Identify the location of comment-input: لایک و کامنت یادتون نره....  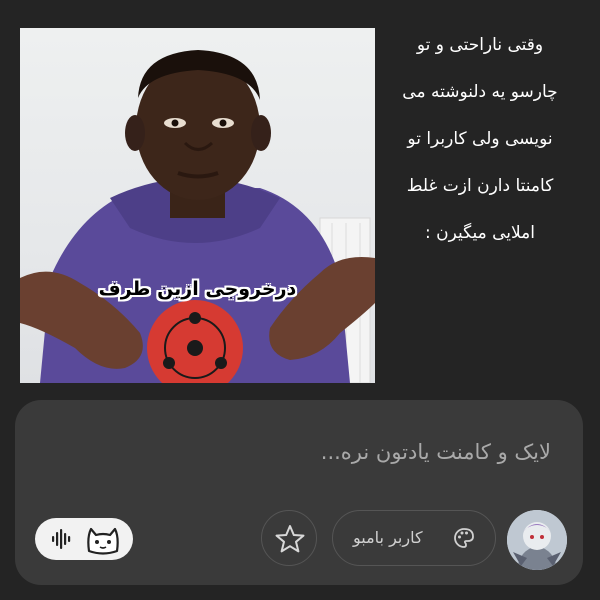
(436, 452).